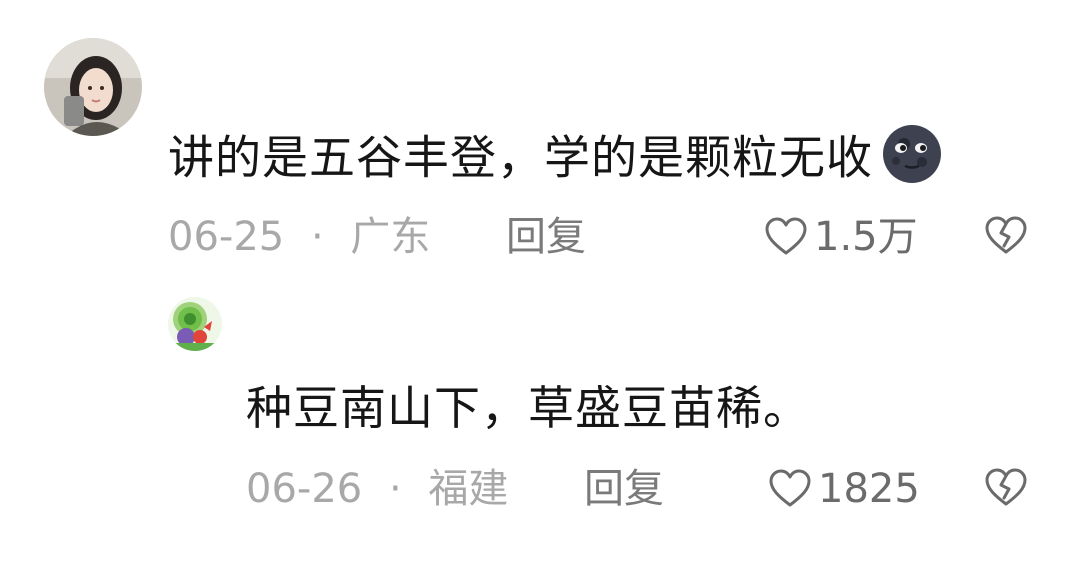 The image size is (1080, 567). I want to click on comment-body: 种豆南山下，草盛豆苗稀。, so click(528, 408).